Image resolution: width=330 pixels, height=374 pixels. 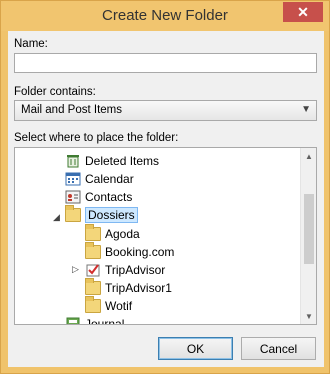 What do you see at coordinates (73, 320) in the screenshot?
I see `journal-icon` at bounding box center [73, 320].